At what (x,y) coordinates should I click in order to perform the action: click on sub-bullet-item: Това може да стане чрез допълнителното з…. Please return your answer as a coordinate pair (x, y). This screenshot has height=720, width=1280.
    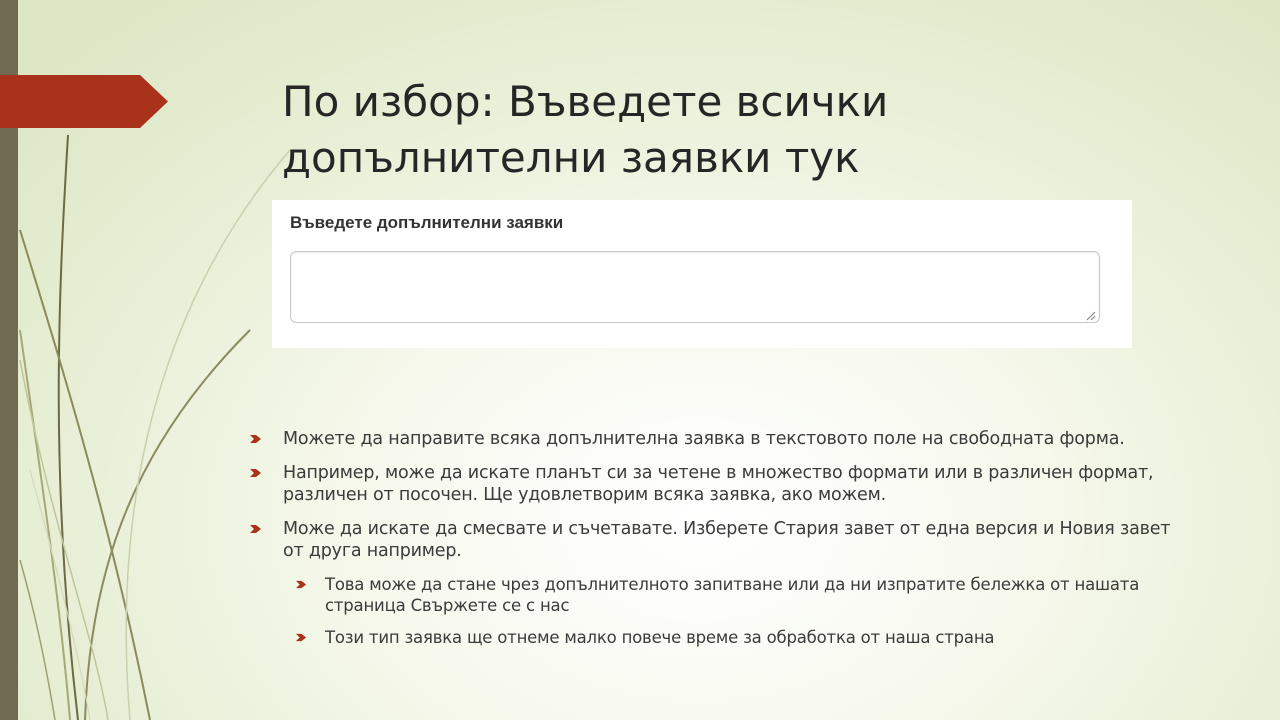
    Looking at the image, I should click on (713, 595).